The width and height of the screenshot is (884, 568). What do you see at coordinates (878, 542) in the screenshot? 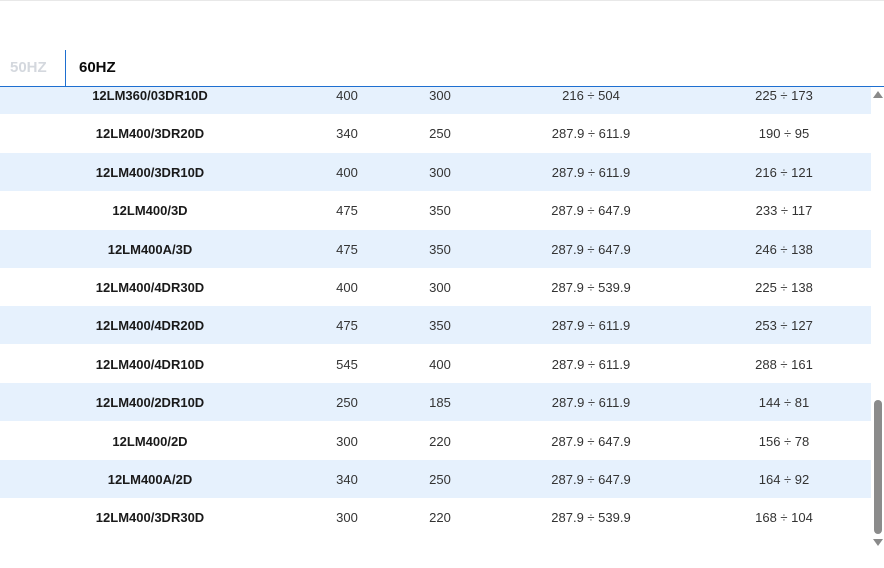
I see `scroll-down-arrow-icon` at bounding box center [878, 542].